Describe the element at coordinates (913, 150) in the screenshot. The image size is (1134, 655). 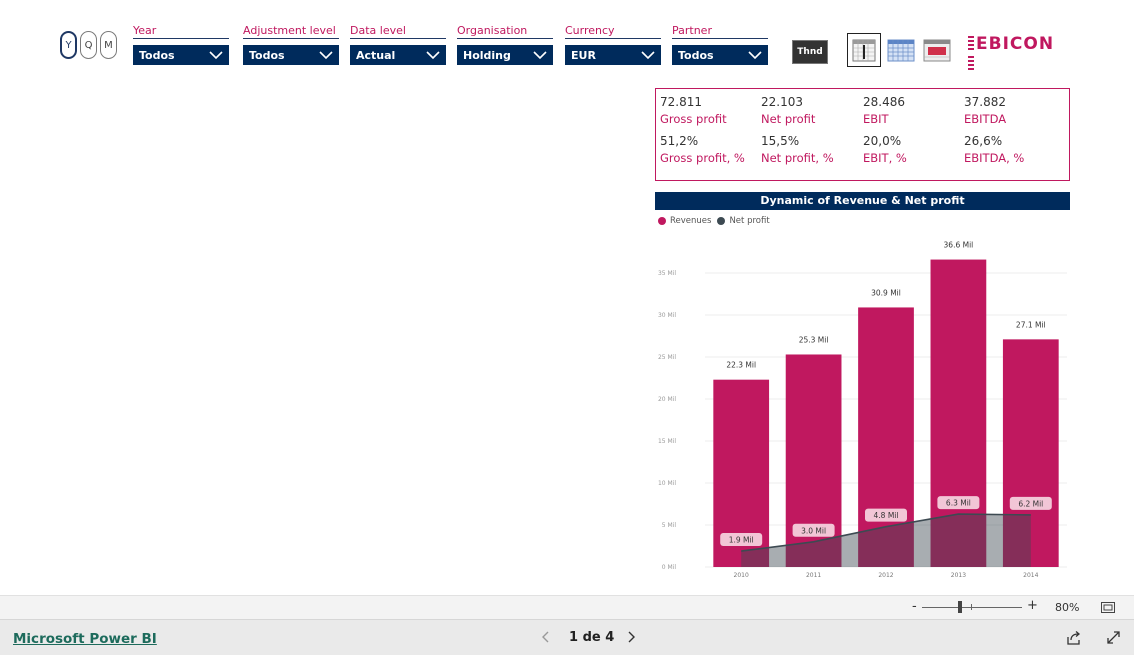
I see `kpi-ebit-pct: 20,0% EBIT, %` at that location.